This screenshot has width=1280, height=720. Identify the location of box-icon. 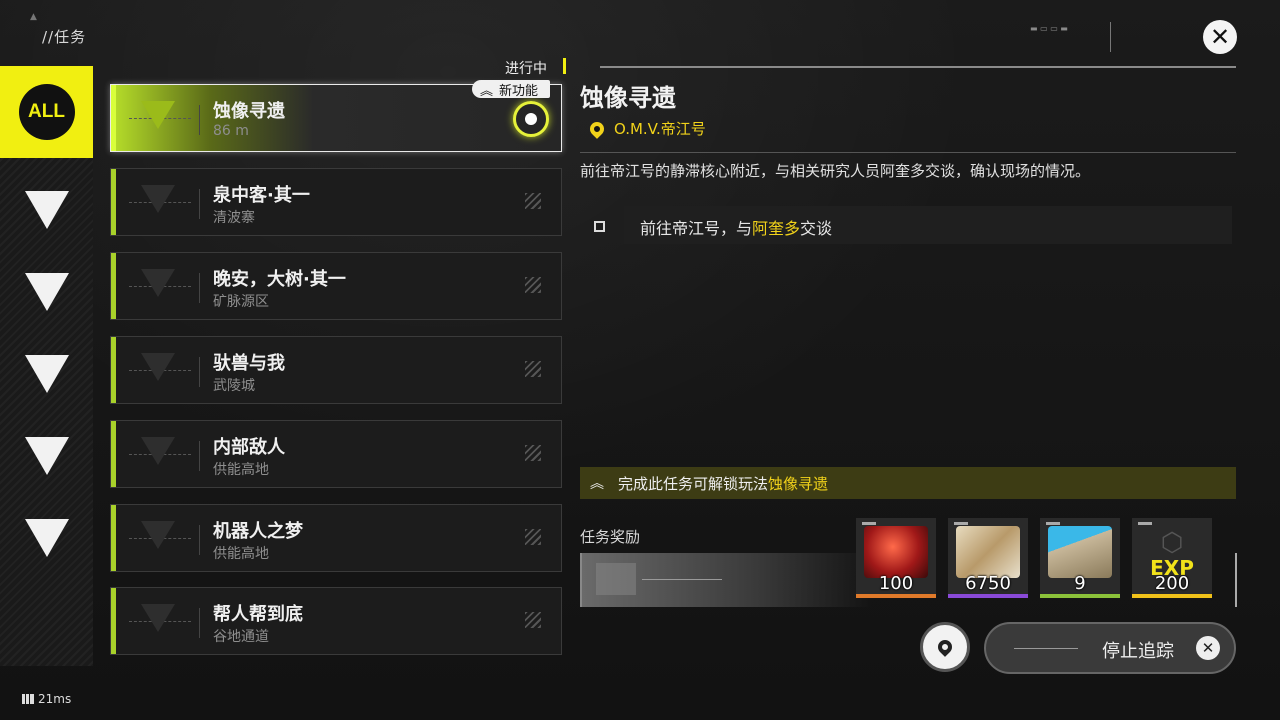
(46, 538).